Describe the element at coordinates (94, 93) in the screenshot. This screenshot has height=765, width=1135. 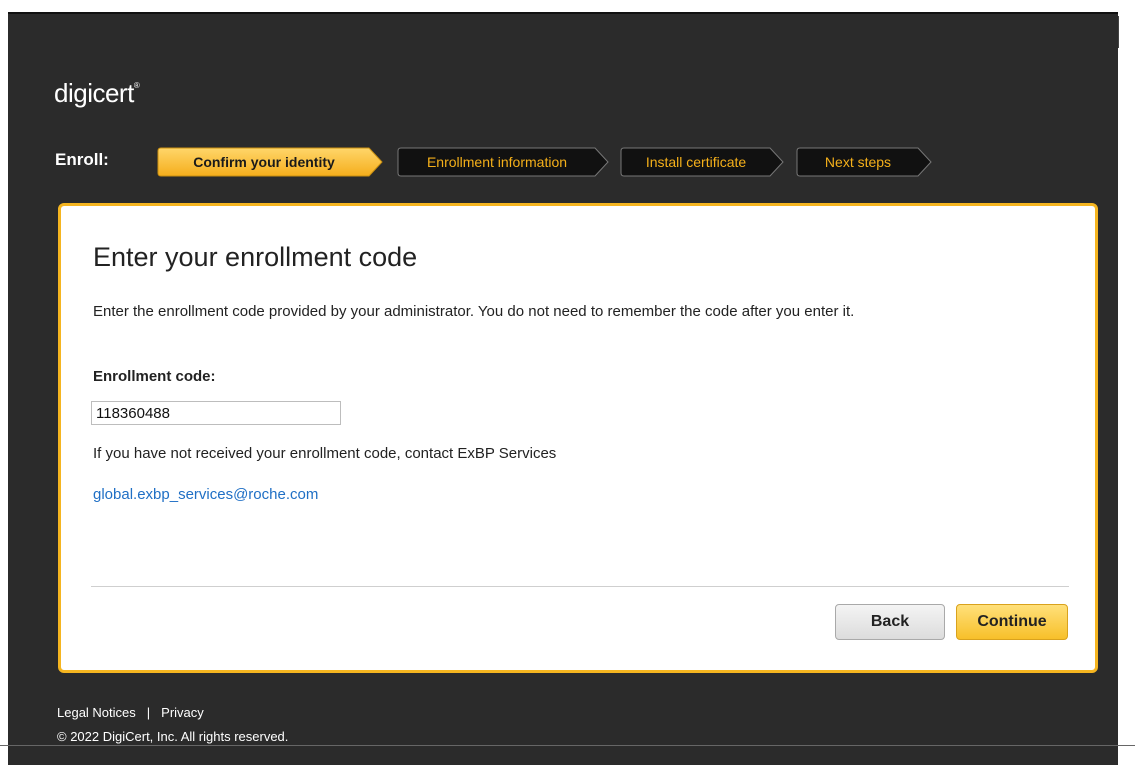
I see `logo-text: digicert` at that location.